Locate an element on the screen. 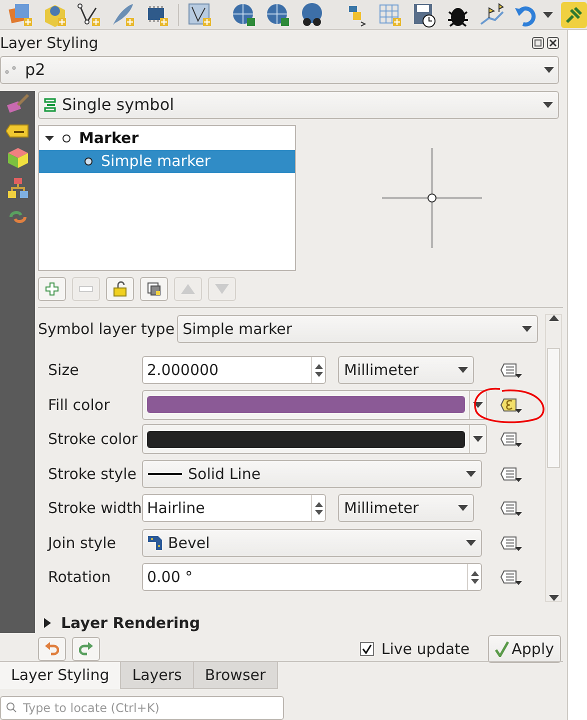 This screenshot has height=720, width=587. number-field: 2.000000 is located at coordinates (234, 370).